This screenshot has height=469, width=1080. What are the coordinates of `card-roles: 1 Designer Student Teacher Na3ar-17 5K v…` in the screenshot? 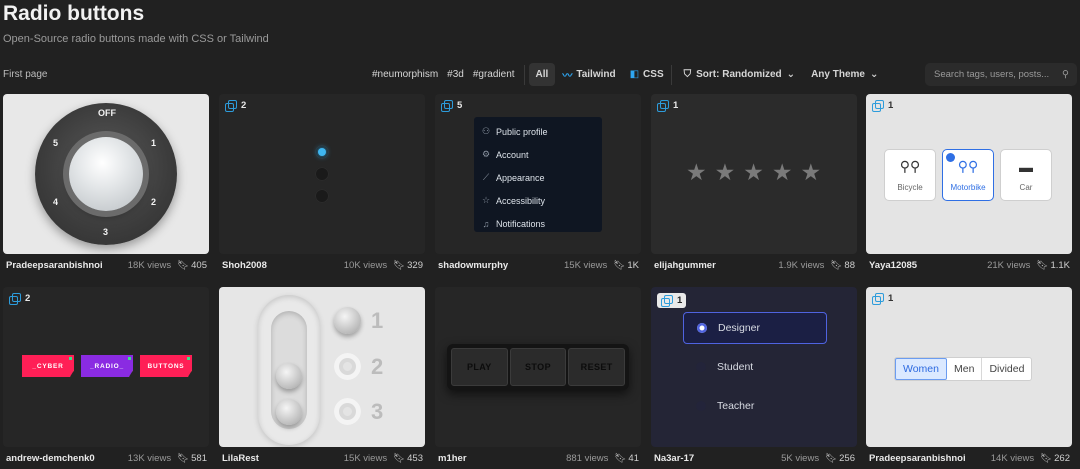 It's located at (754, 375).